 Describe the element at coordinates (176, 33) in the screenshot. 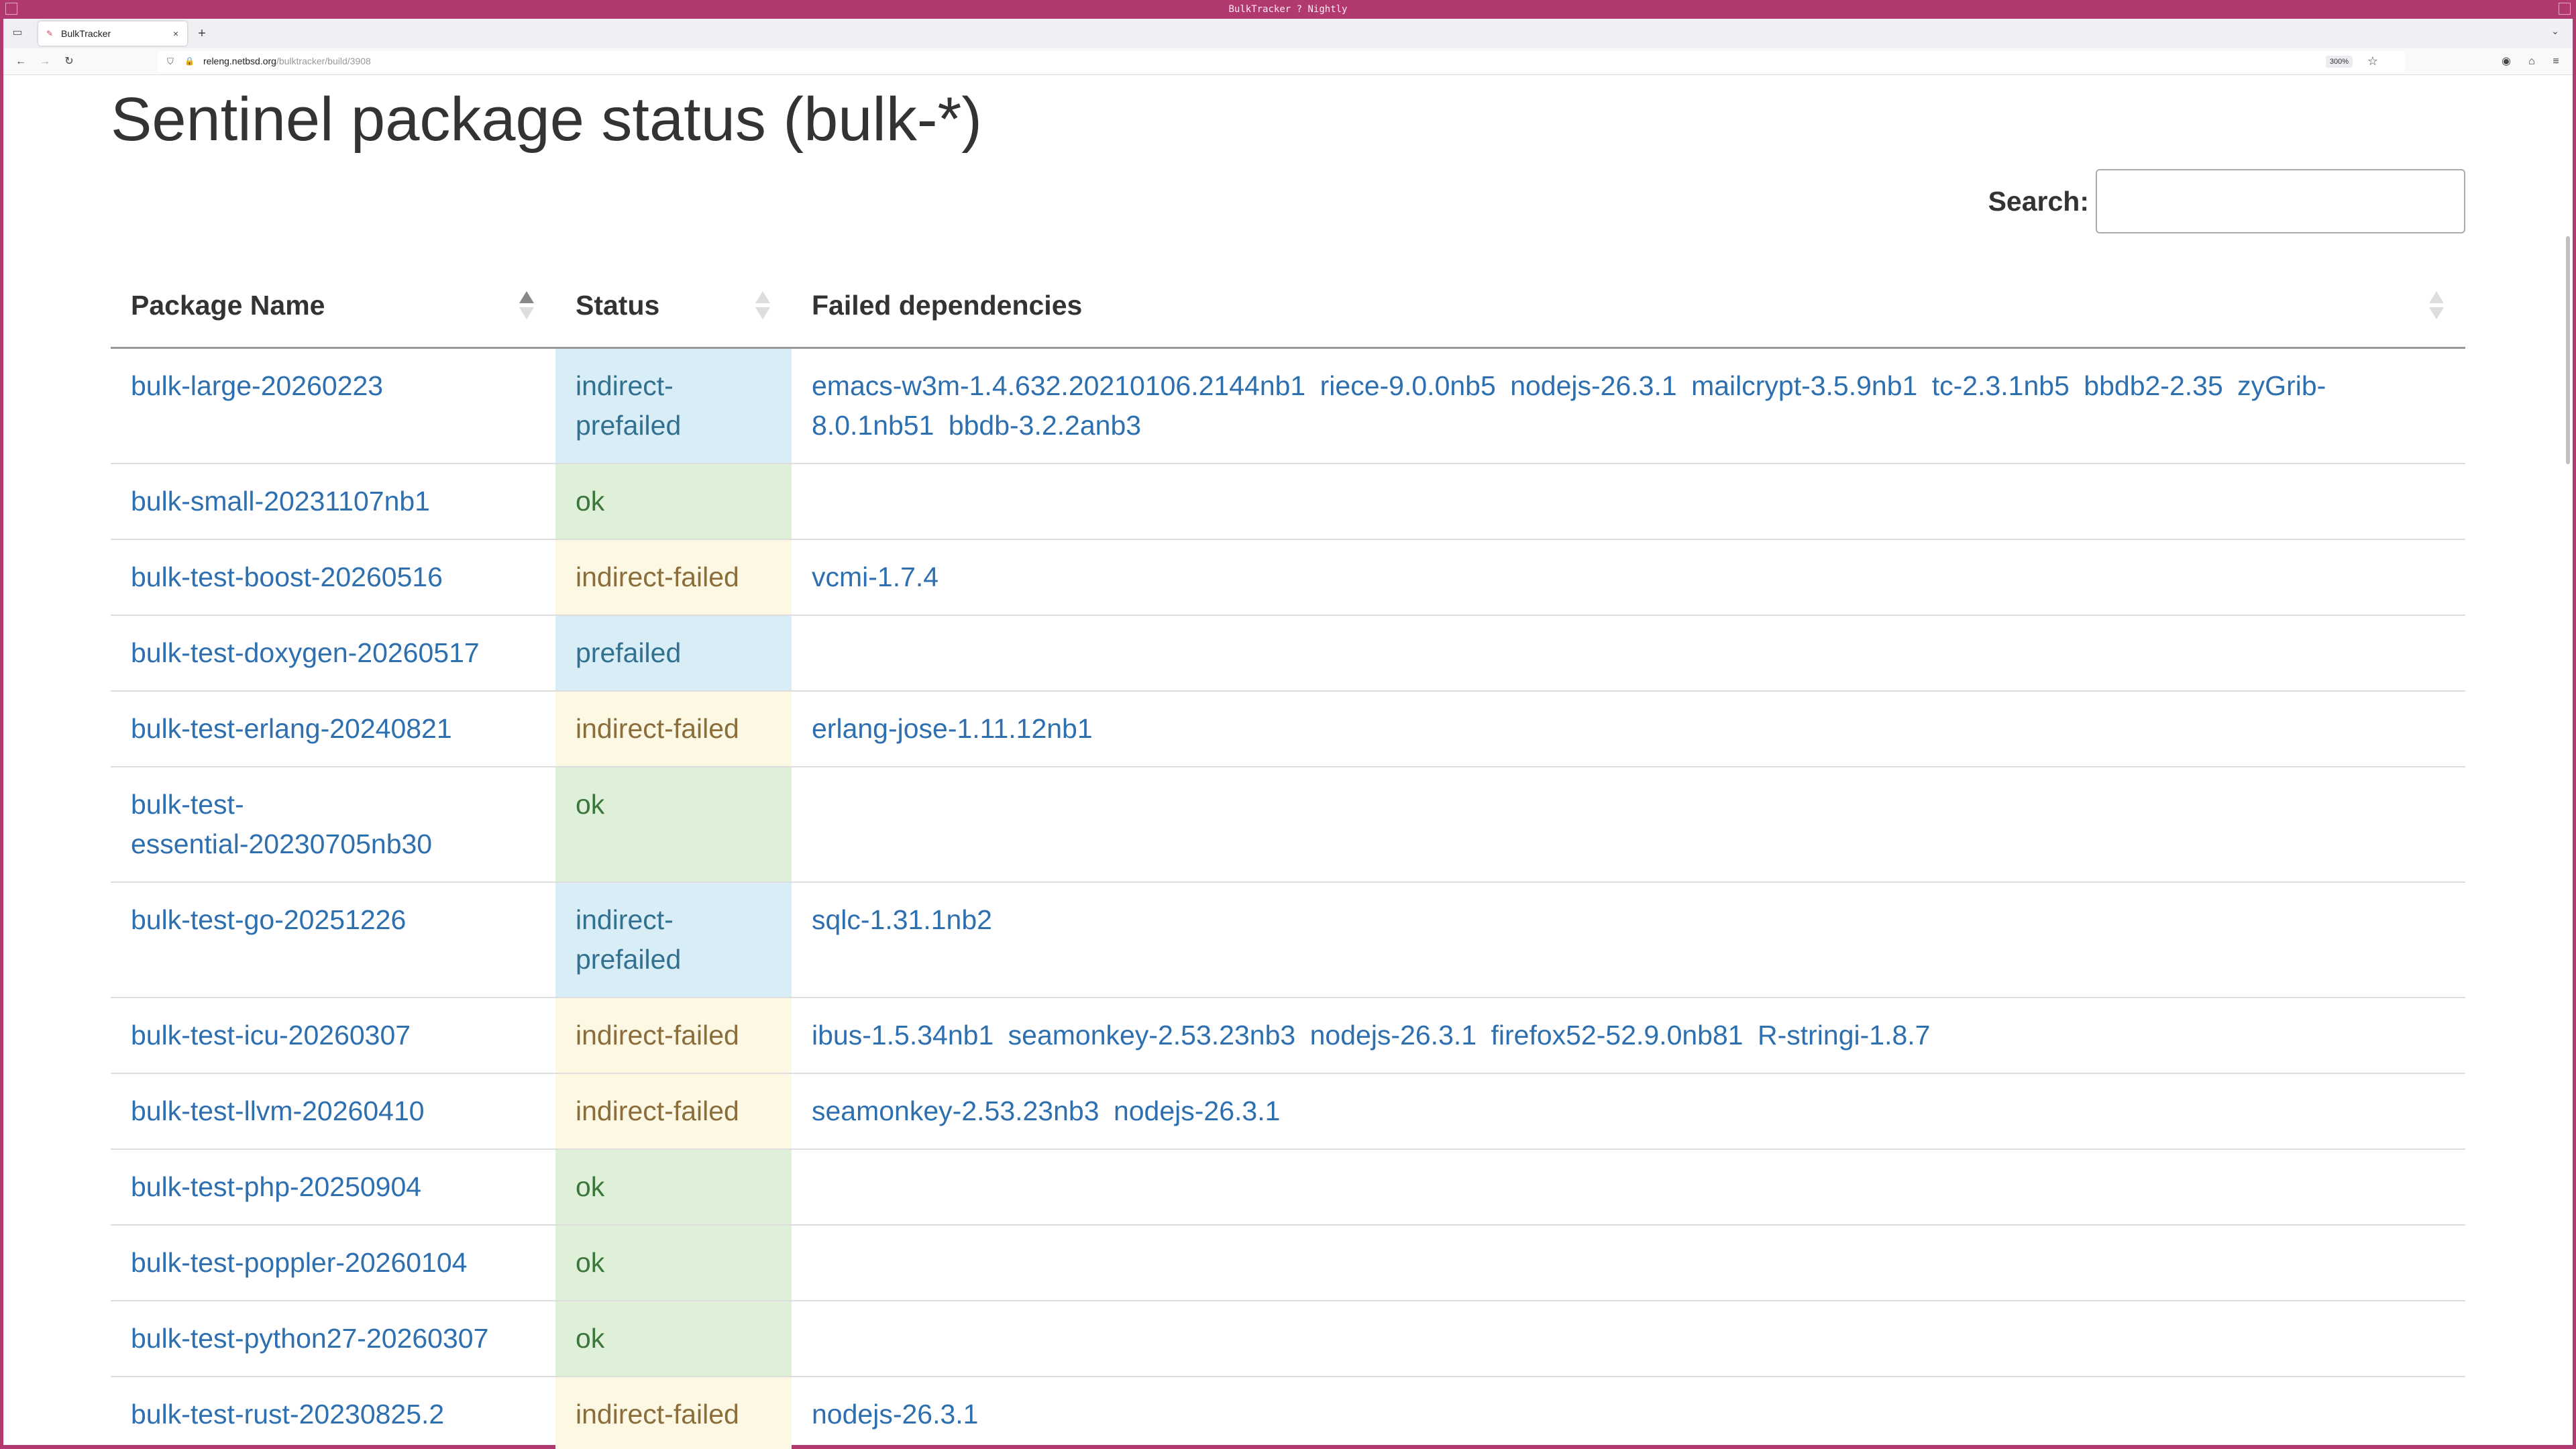

I see `tab-close-icon: ×` at that location.